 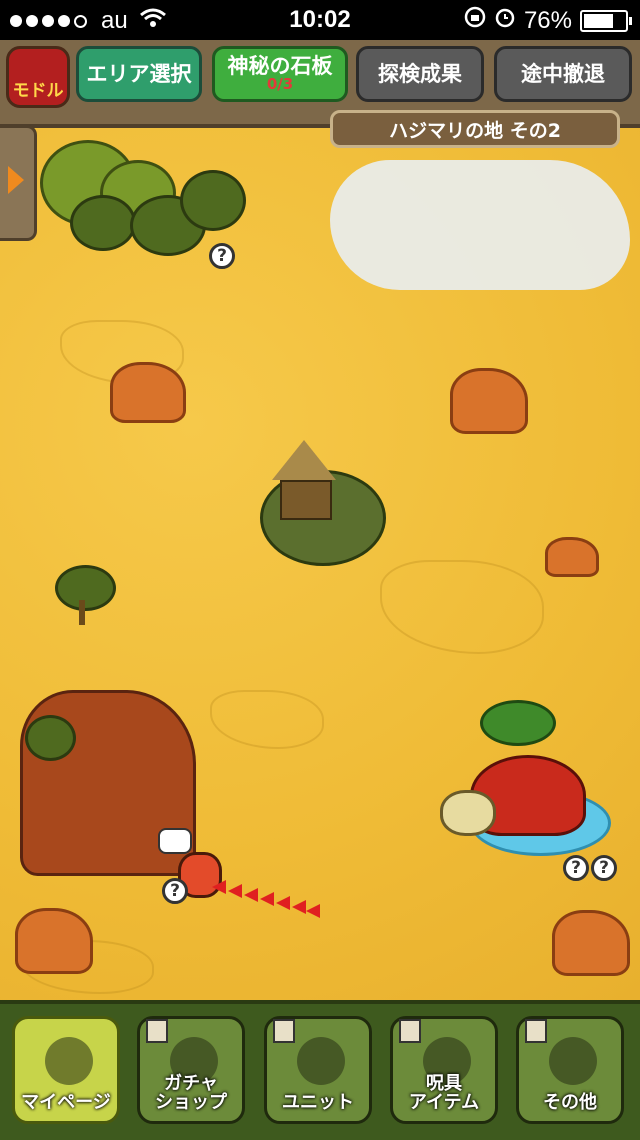 What do you see at coordinates (475, 129) in the screenshot?
I see `area-name-label: ハジマリの地 その2` at bounding box center [475, 129].